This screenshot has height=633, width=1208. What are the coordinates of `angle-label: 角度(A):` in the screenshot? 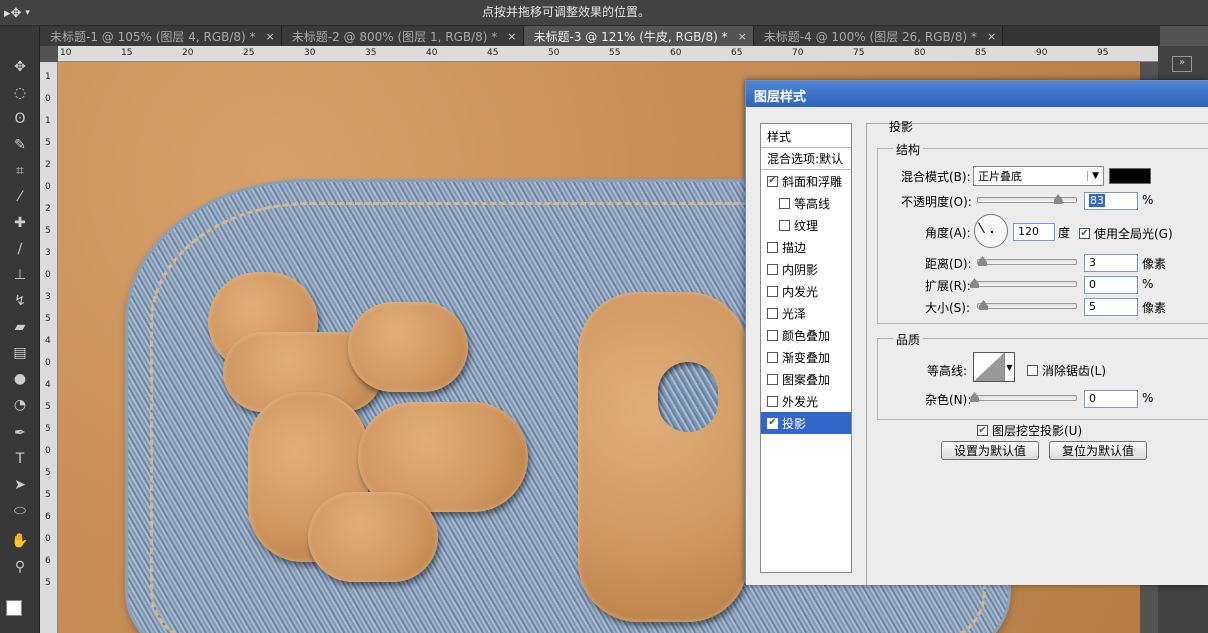 It's located at (948, 233).